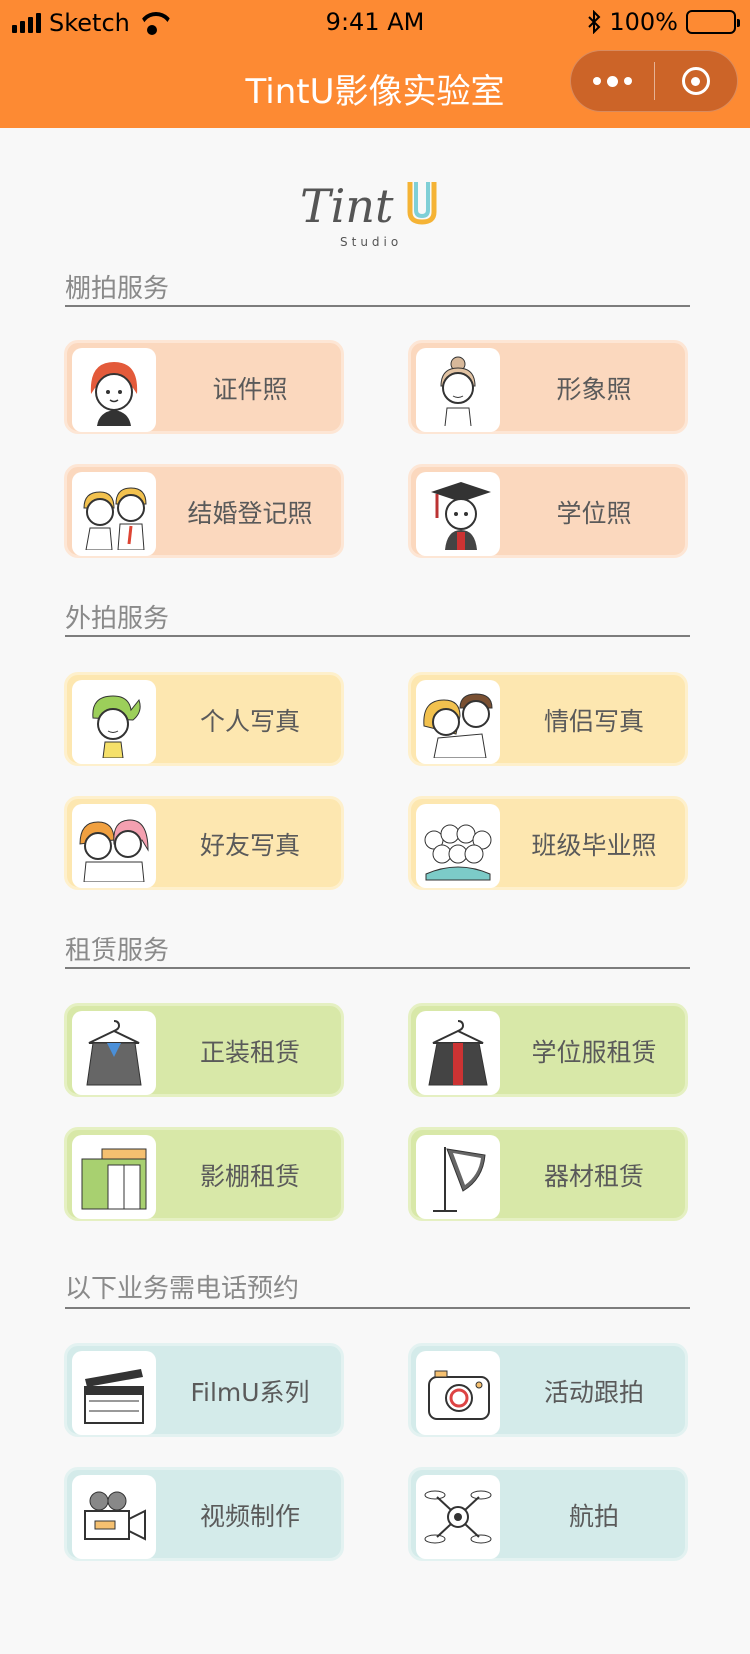 This screenshot has height=1654, width=750. What do you see at coordinates (117, 289) in the screenshot?
I see `section-title-studio: 棚拍服务` at bounding box center [117, 289].